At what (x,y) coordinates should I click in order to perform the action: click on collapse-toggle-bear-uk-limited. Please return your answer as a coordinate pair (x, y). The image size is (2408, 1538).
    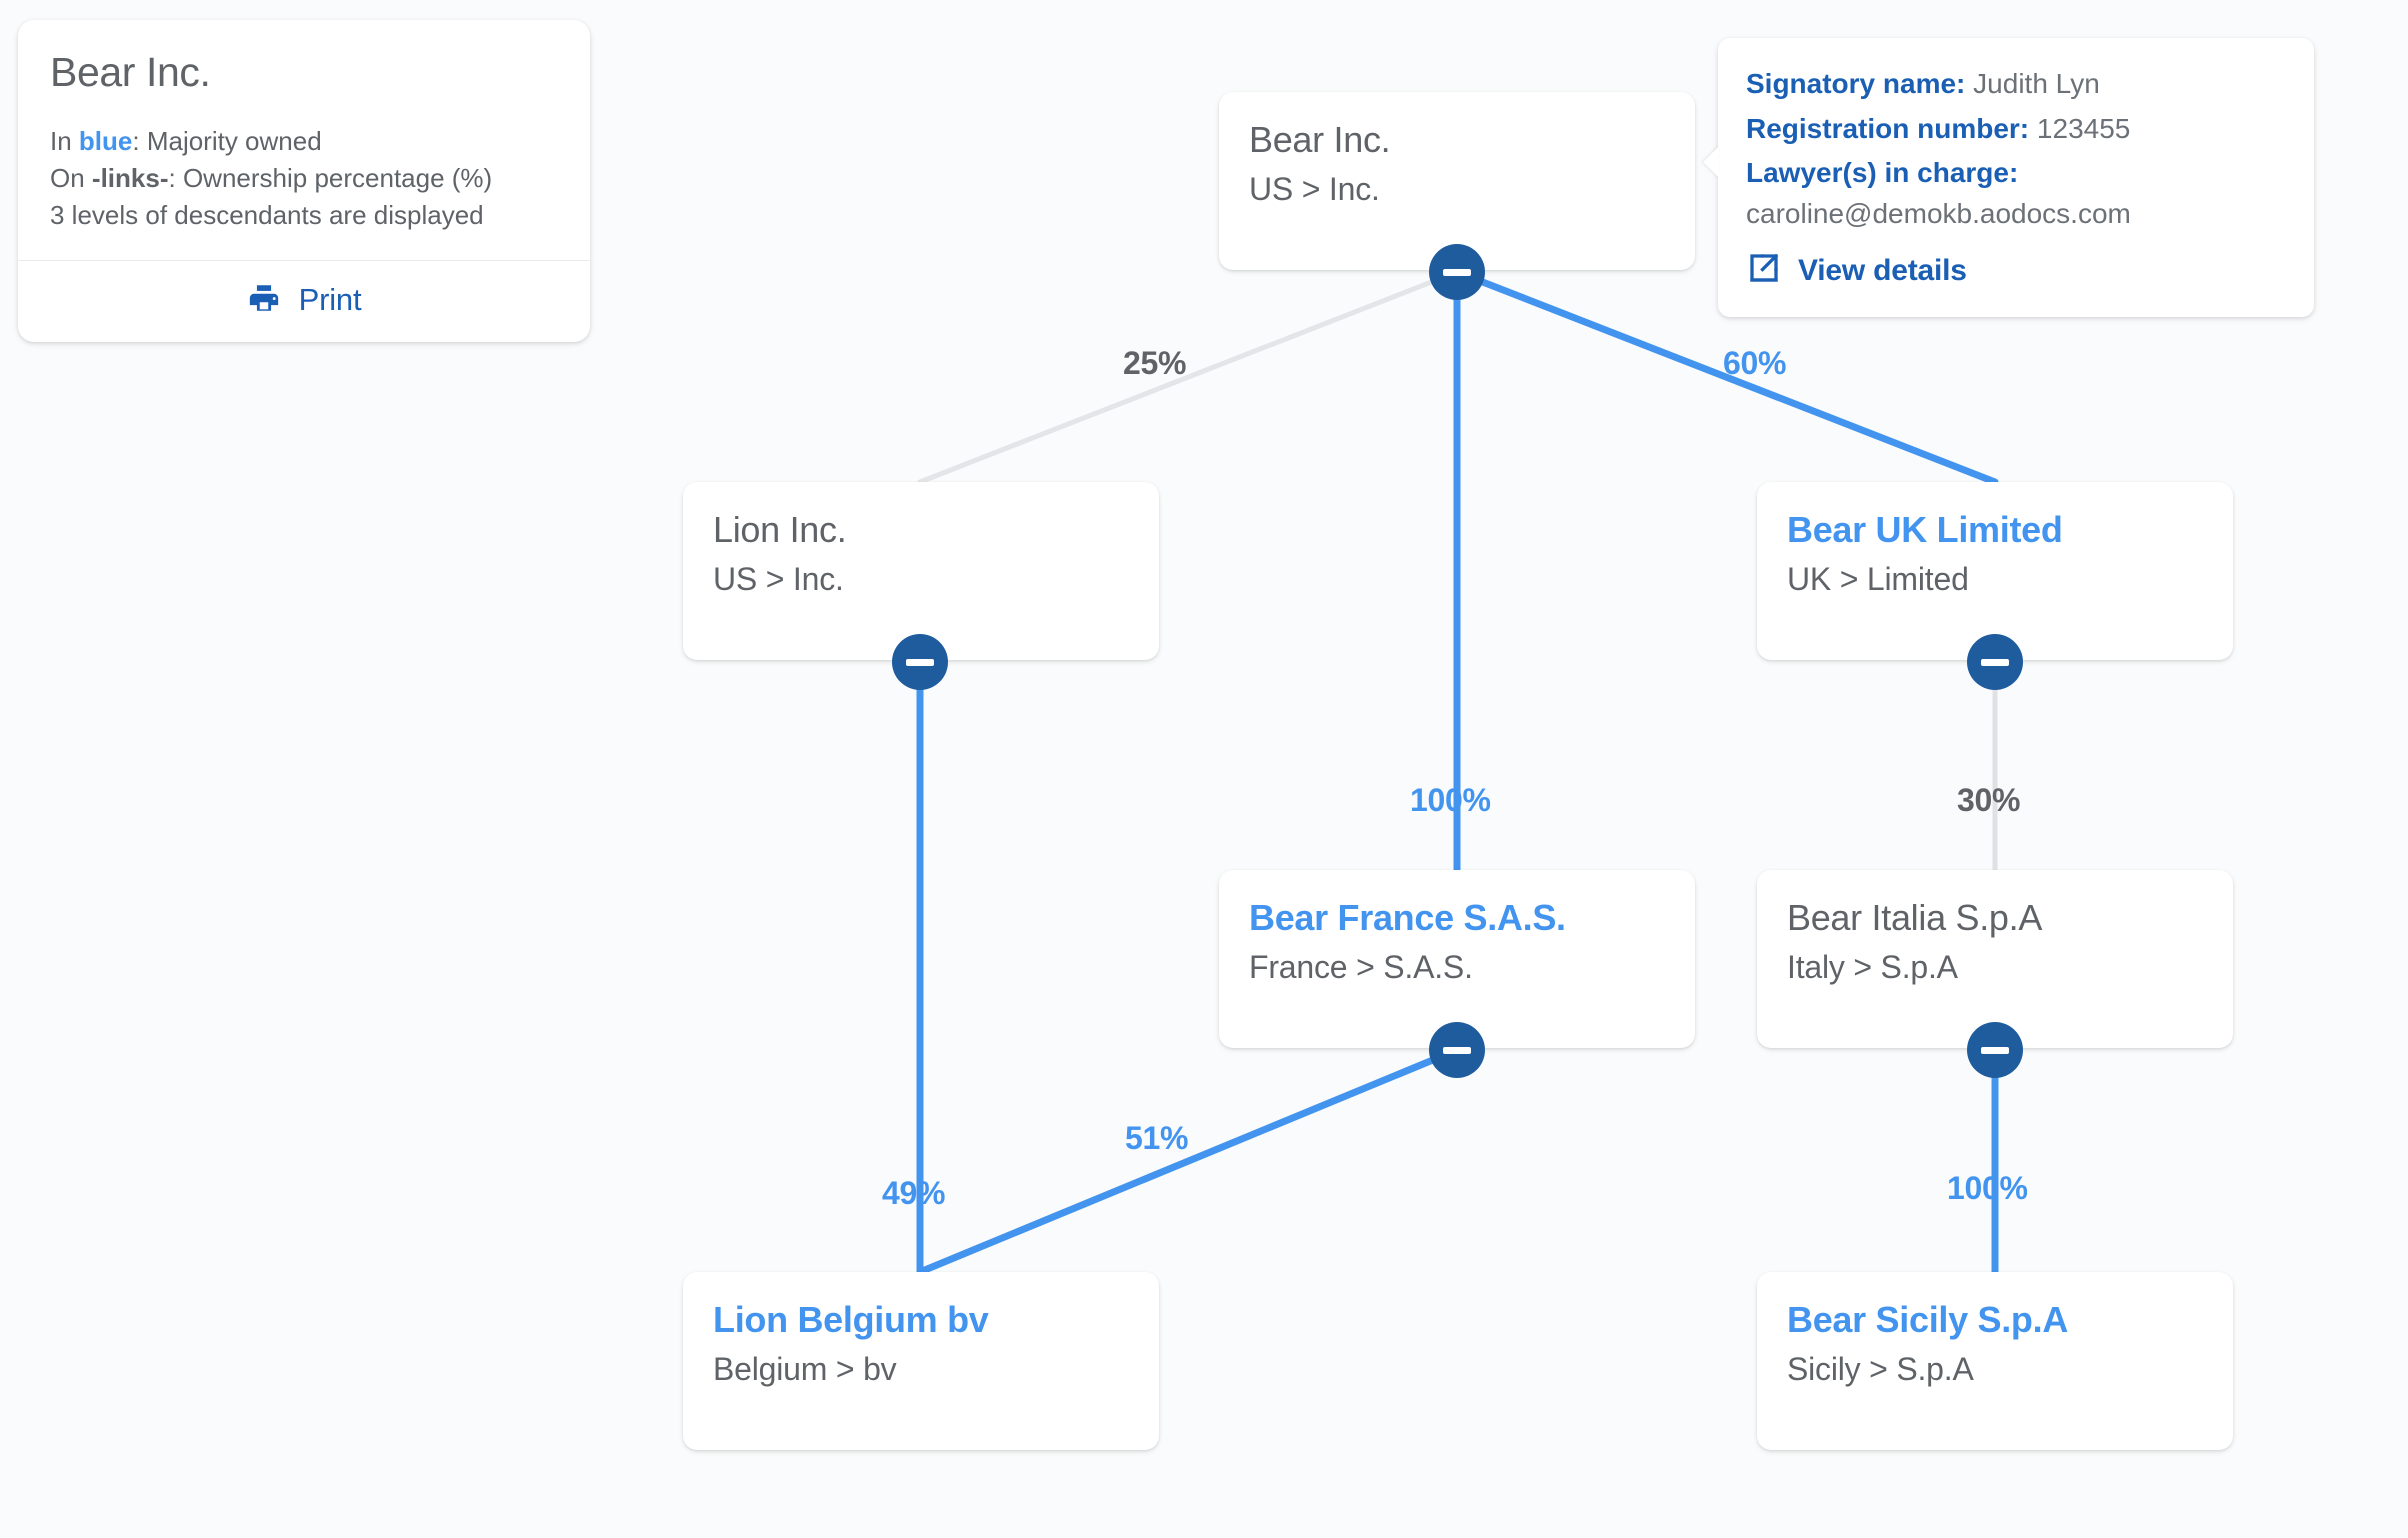
    Looking at the image, I should click on (1995, 662).